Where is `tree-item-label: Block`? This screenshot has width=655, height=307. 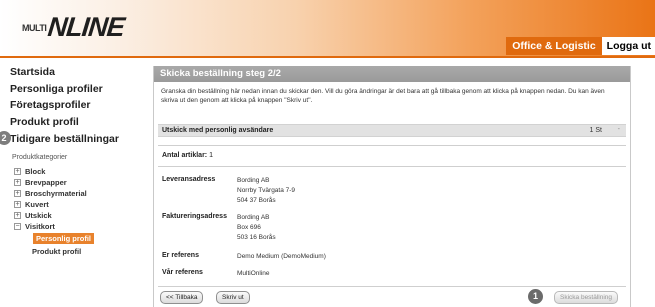 tree-item-label: Block is located at coordinates (35, 171).